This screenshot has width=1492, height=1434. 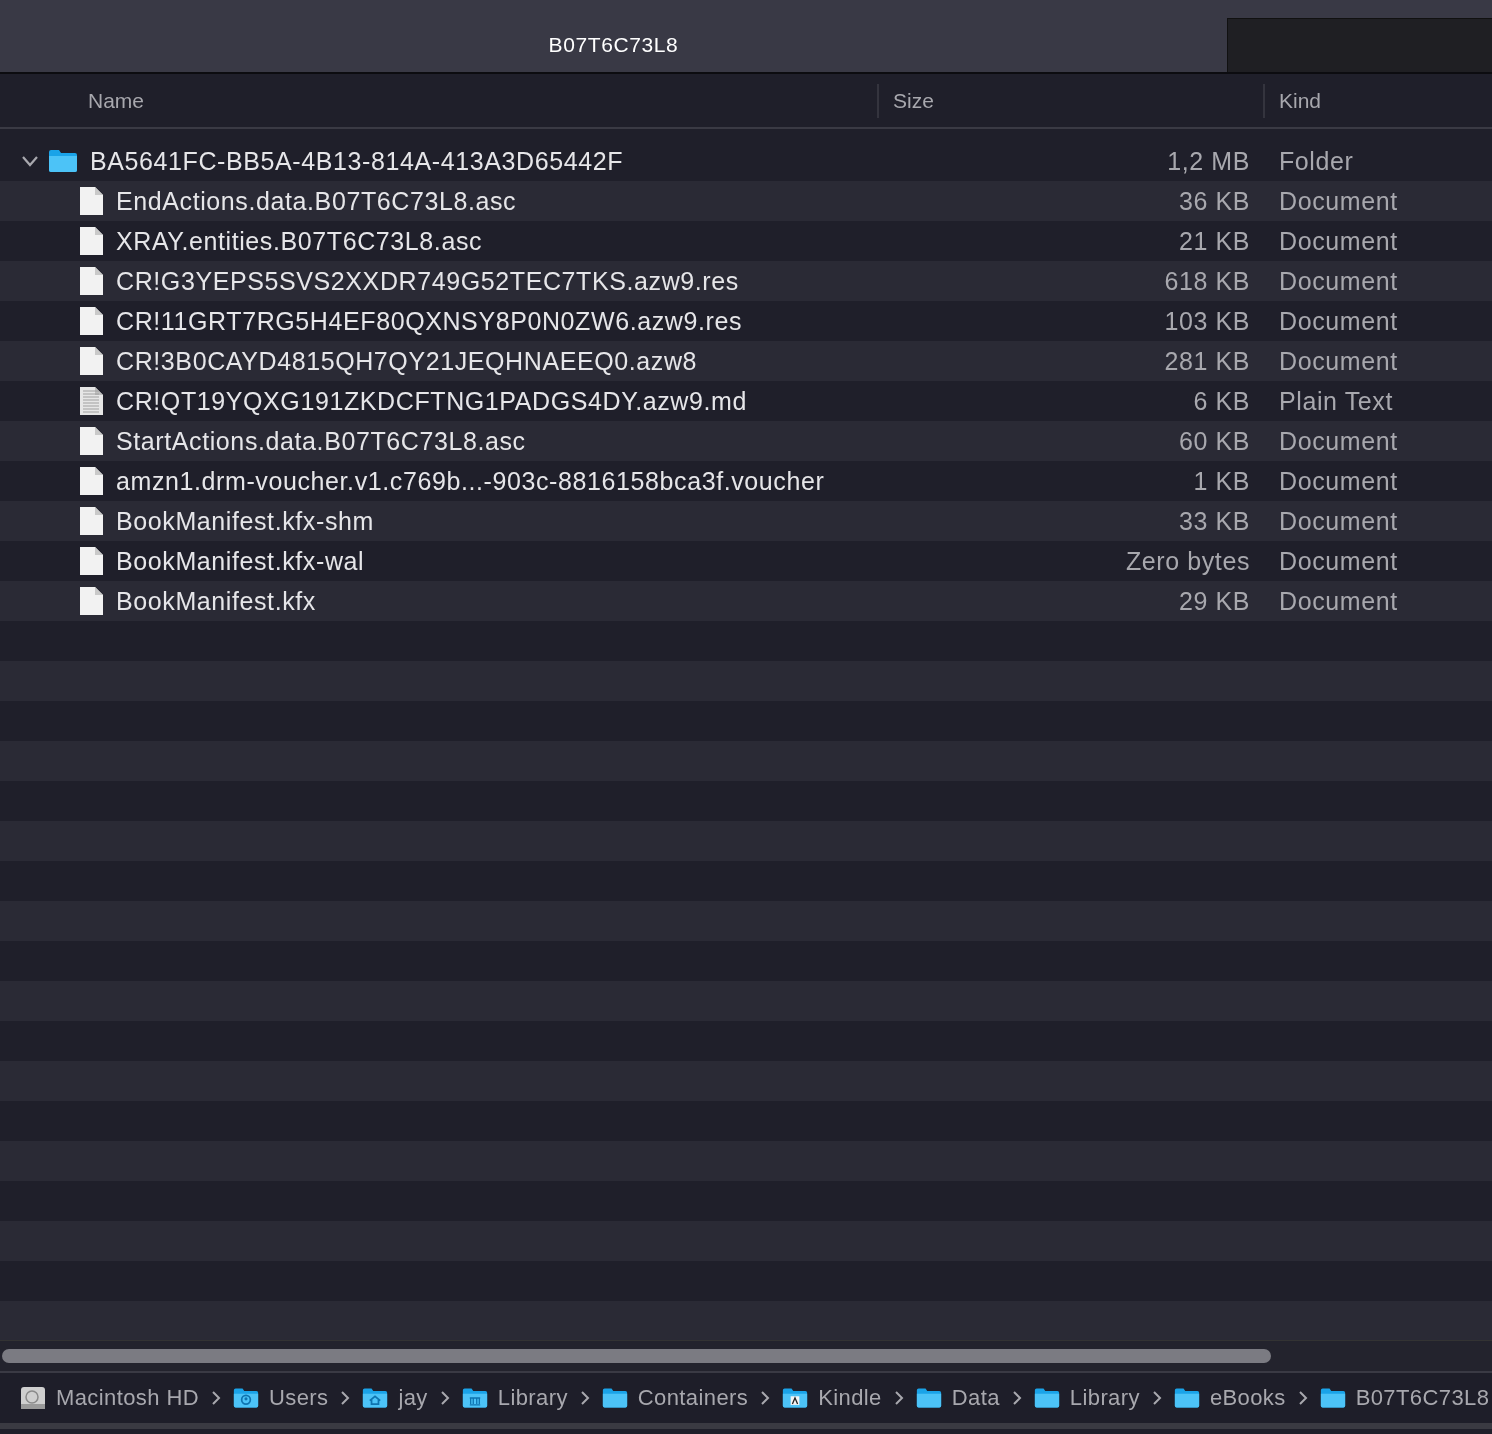 I want to click on file-name: CR!QT19YQXG191ZKDCFTNG1PADGS4DY.azw9.md, so click(x=431, y=401).